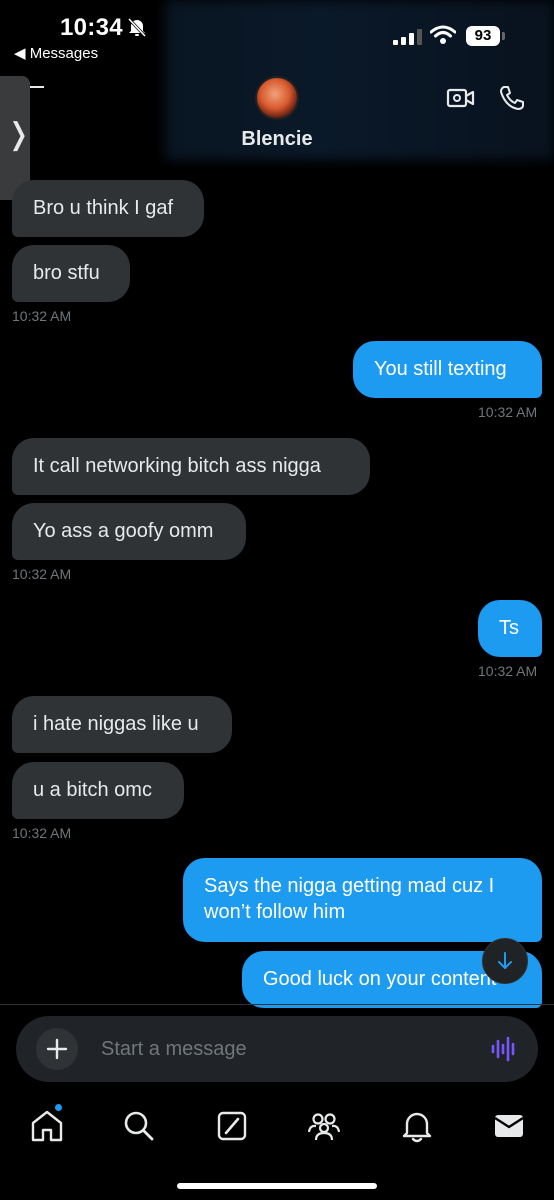 This screenshot has height=1200, width=554. What do you see at coordinates (509, 1126) in the screenshot?
I see `messages-icon` at bounding box center [509, 1126].